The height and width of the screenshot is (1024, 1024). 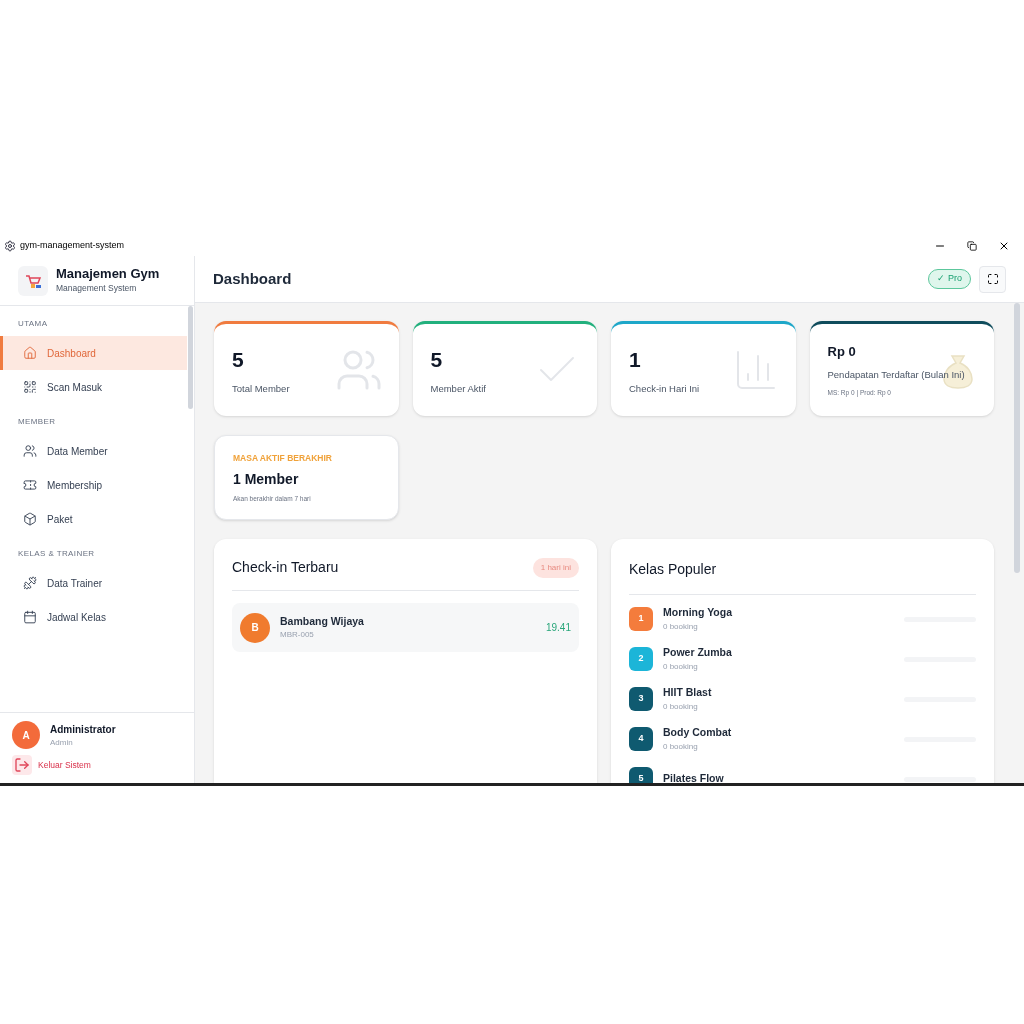 I want to click on panel-title: Check-in Terbaru, so click(x=285, y=567).